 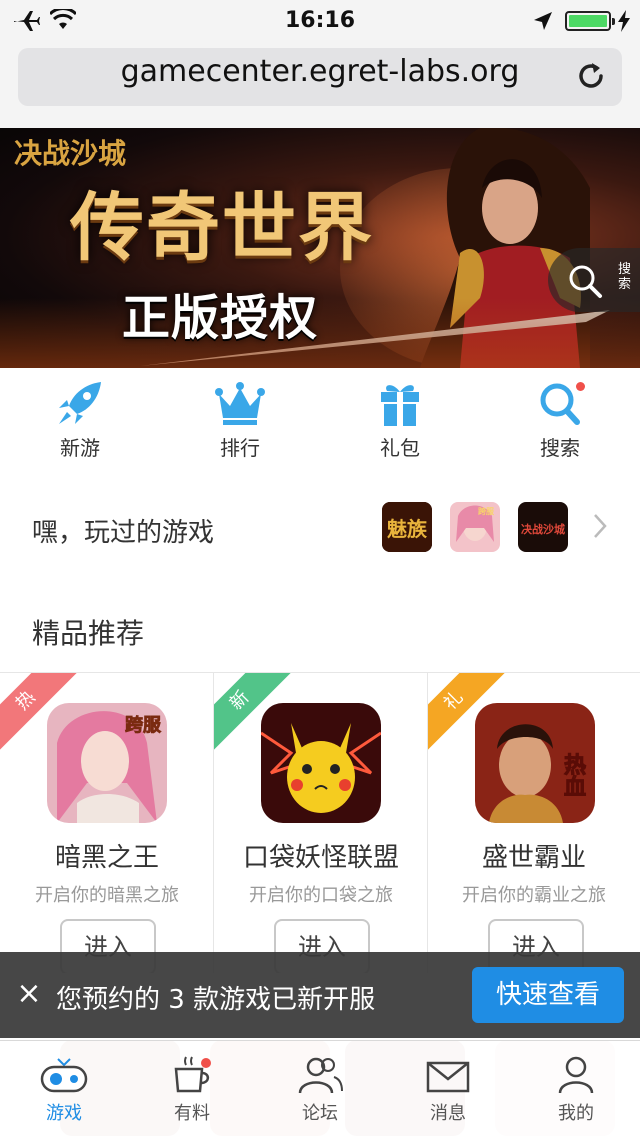 What do you see at coordinates (64, 1075) in the screenshot?
I see `gamepad-icon` at bounding box center [64, 1075].